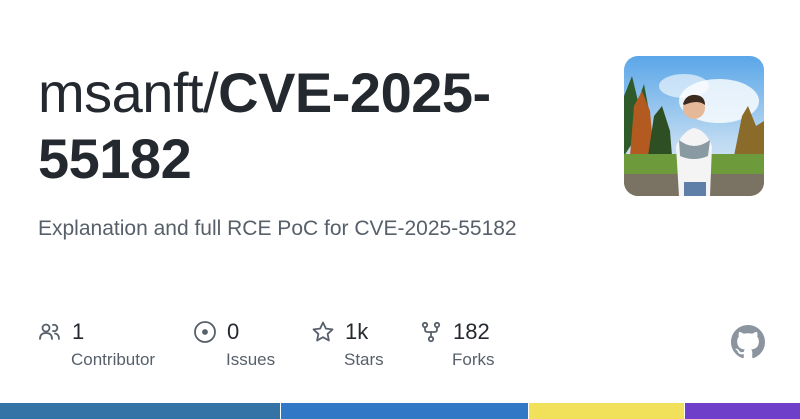  Describe the element at coordinates (205, 332) in the screenshot. I see `issue-icon` at that location.